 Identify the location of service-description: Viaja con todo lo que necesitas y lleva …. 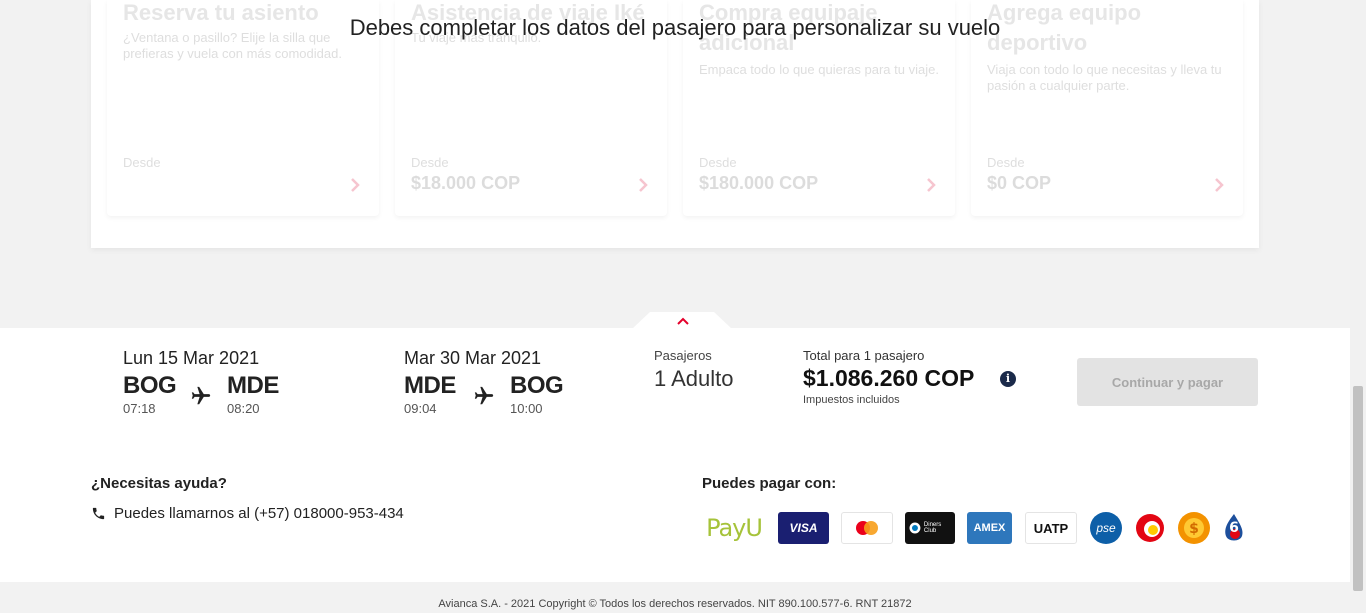
(1104, 77).